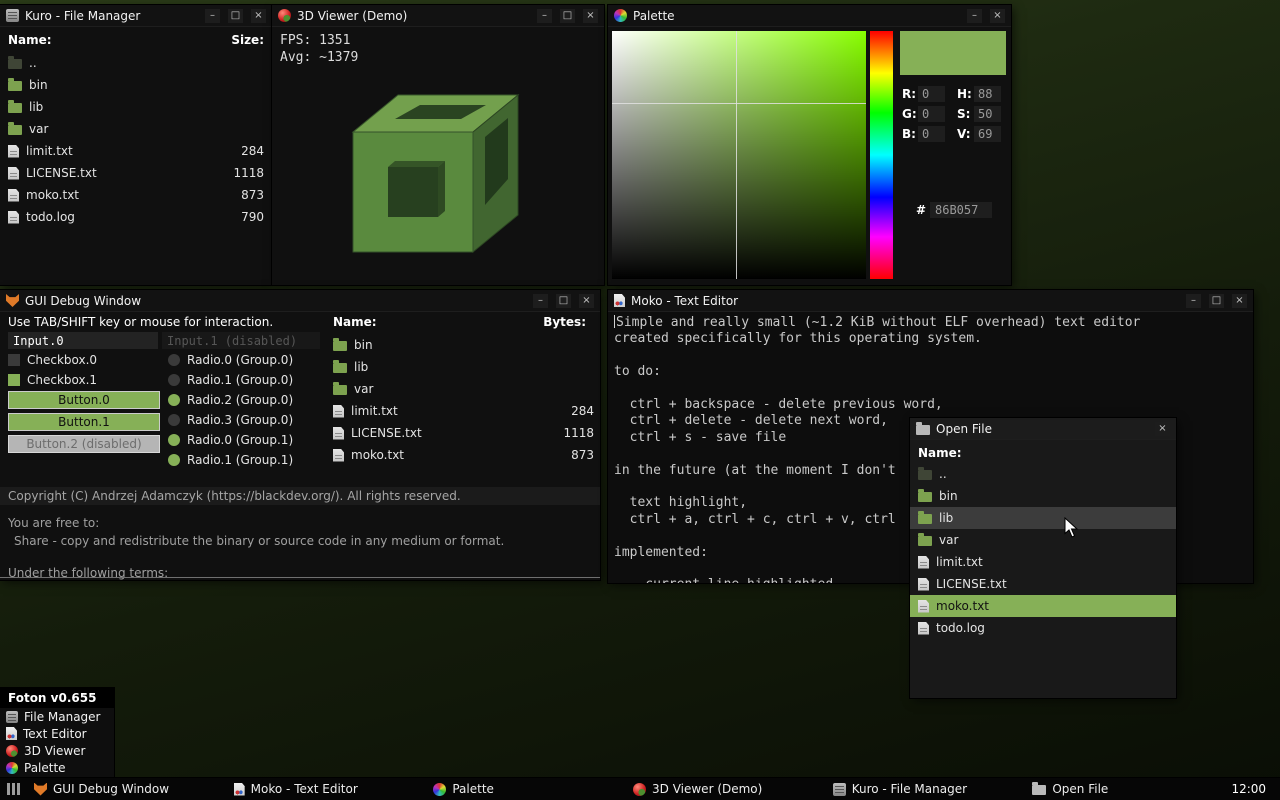  I want to click on start-menu-item-3d-viewer: 3D Viewer, so click(57, 750).